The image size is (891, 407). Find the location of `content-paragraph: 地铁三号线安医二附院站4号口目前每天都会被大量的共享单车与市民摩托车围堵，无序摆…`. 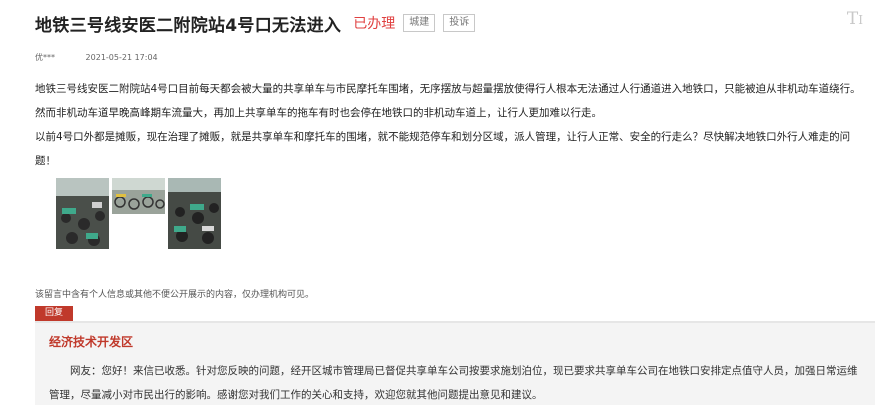

content-paragraph: 地铁三号线安医二附院站4号口目前每天都会被大量的共享单车与市民摩托车围堵，无序摆… is located at coordinates (448, 101).